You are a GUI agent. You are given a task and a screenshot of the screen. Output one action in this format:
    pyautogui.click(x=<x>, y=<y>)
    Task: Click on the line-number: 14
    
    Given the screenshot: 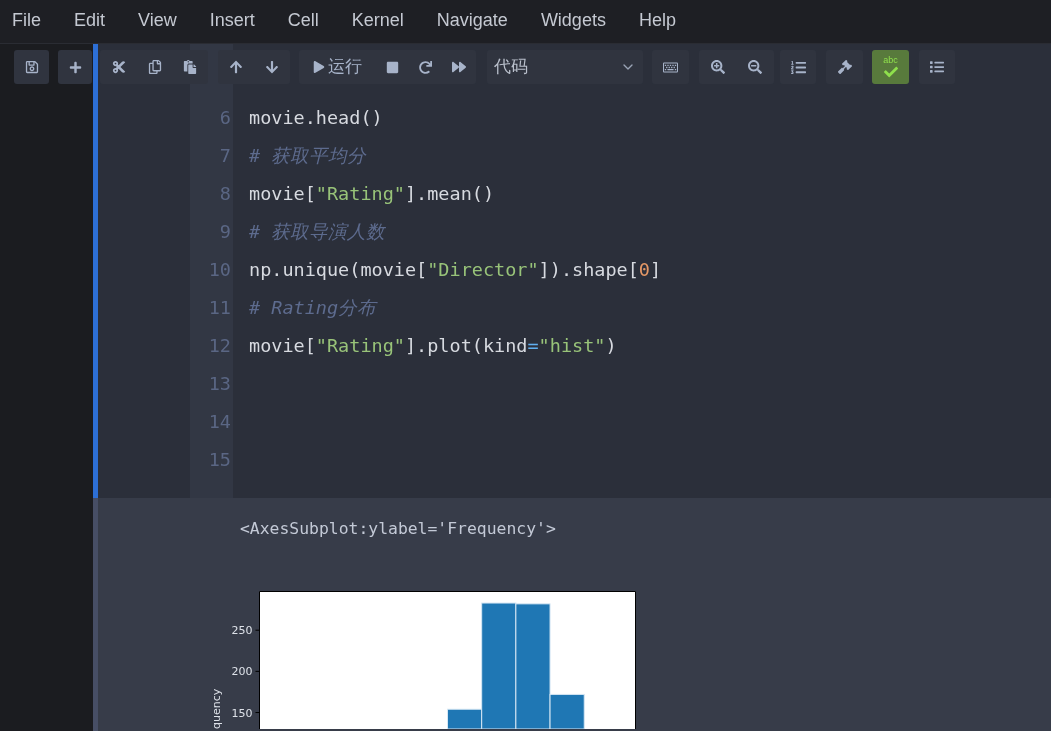 What is the action you would take?
    pyautogui.click(x=219, y=422)
    